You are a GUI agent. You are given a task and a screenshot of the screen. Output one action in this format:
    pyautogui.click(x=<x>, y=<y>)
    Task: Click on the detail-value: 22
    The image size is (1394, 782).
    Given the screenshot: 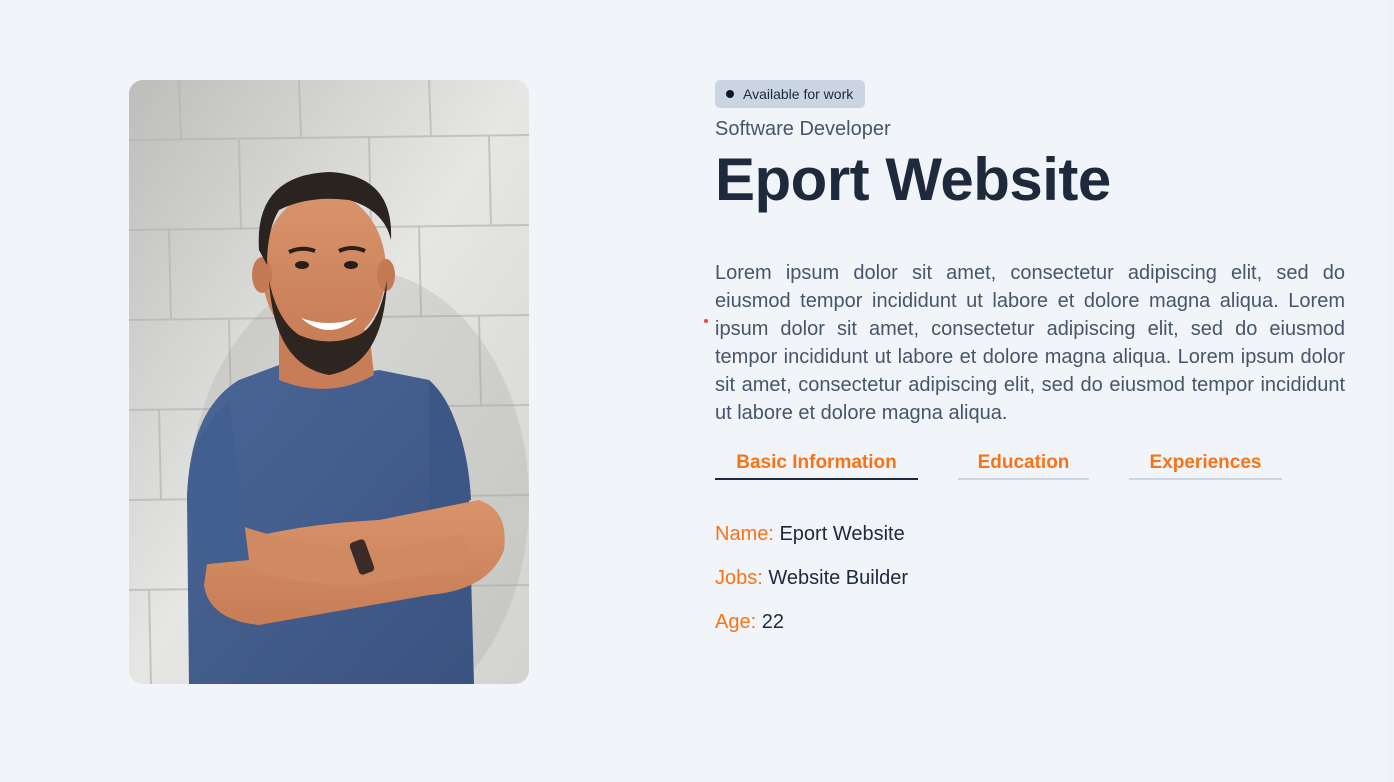 What is the action you would take?
    pyautogui.click(x=772, y=622)
    